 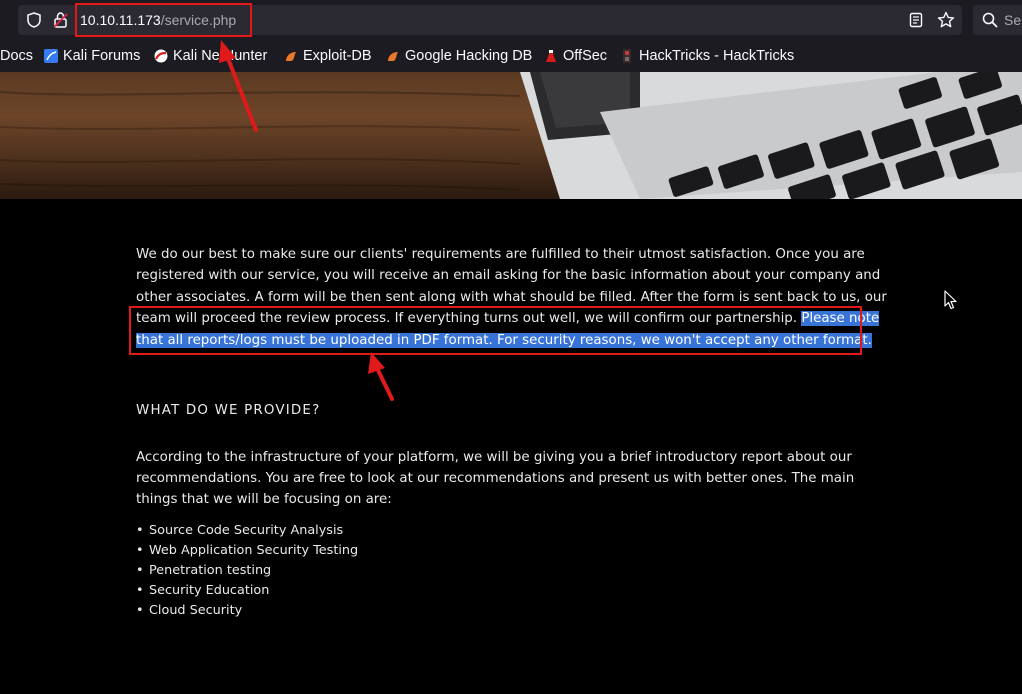 What do you see at coordinates (238, 86) in the screenshot?
I see `url-arrow-icon` at bounding box center [238, 86].